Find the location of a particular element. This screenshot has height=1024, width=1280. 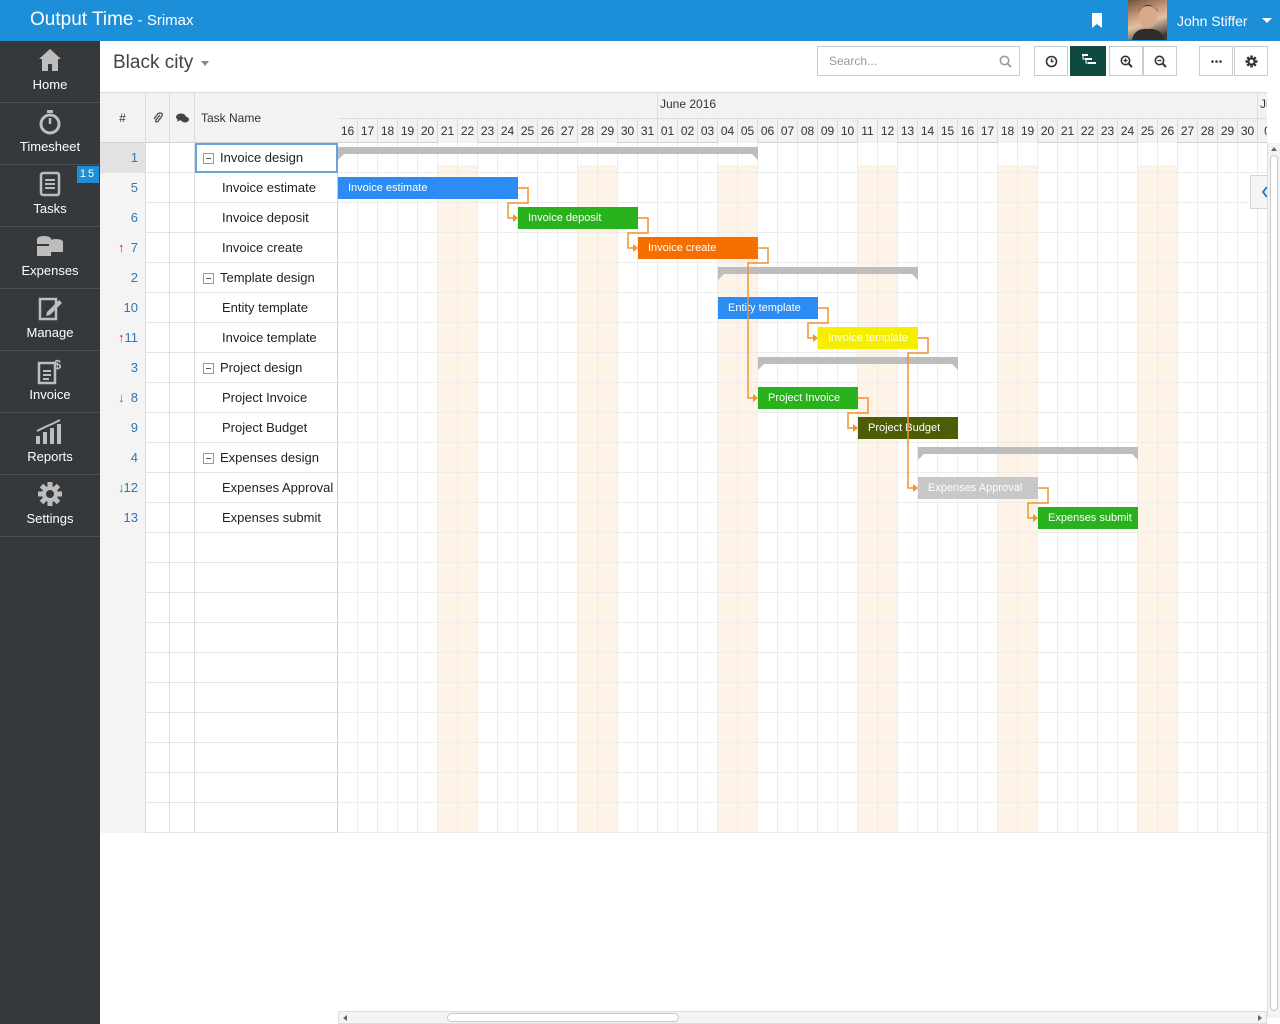

table-row: ↑ 11 Invoice template is located at coordinates (219, 338).